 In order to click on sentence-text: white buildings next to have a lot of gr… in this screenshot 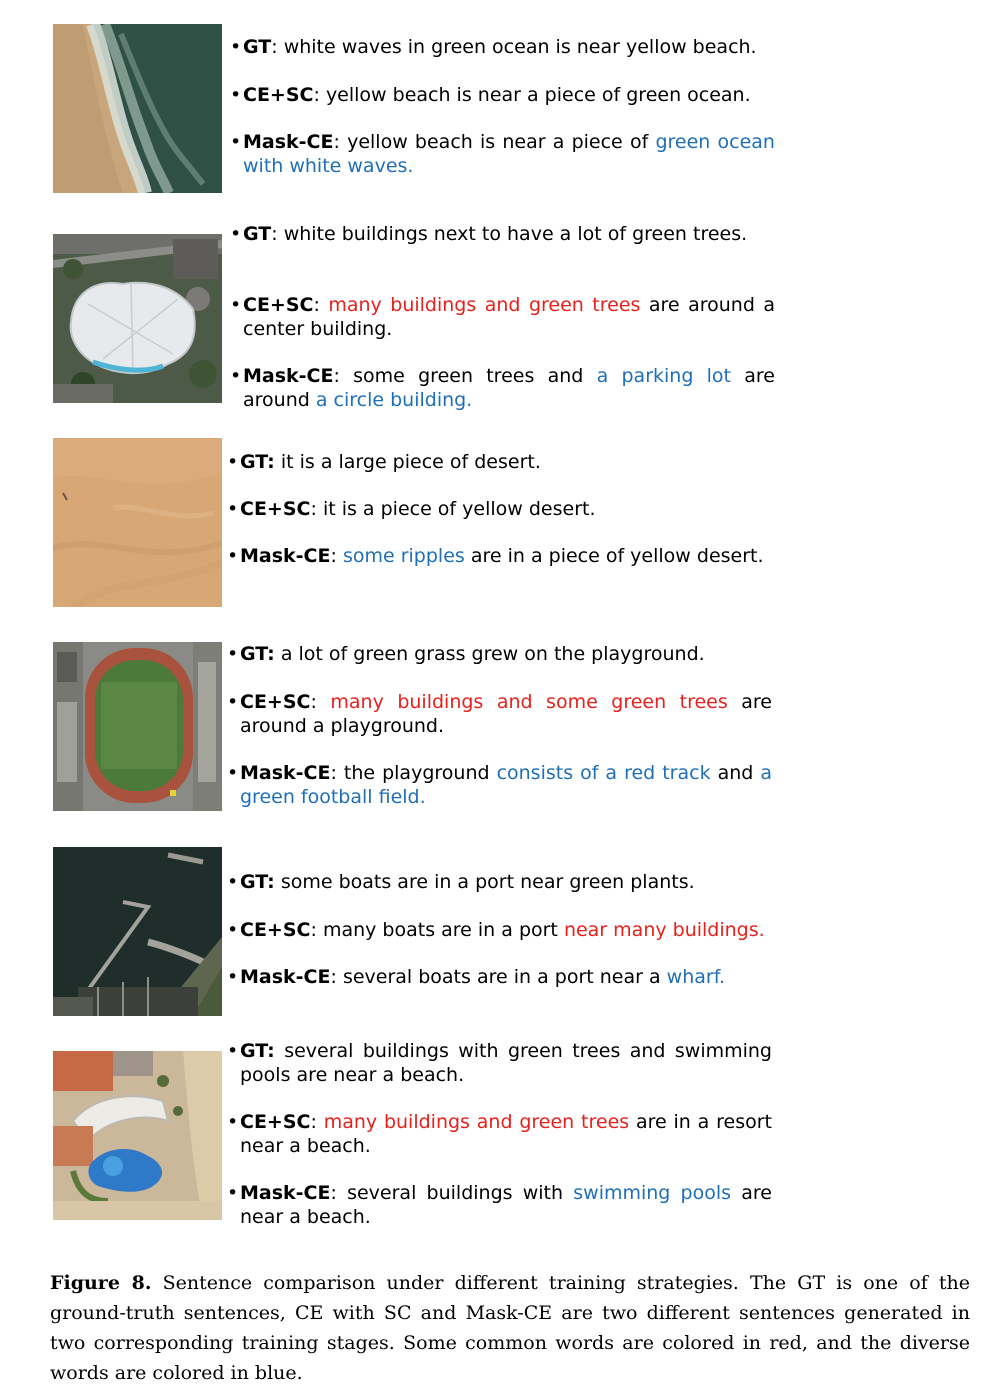, I will do `click(515, 234)`.